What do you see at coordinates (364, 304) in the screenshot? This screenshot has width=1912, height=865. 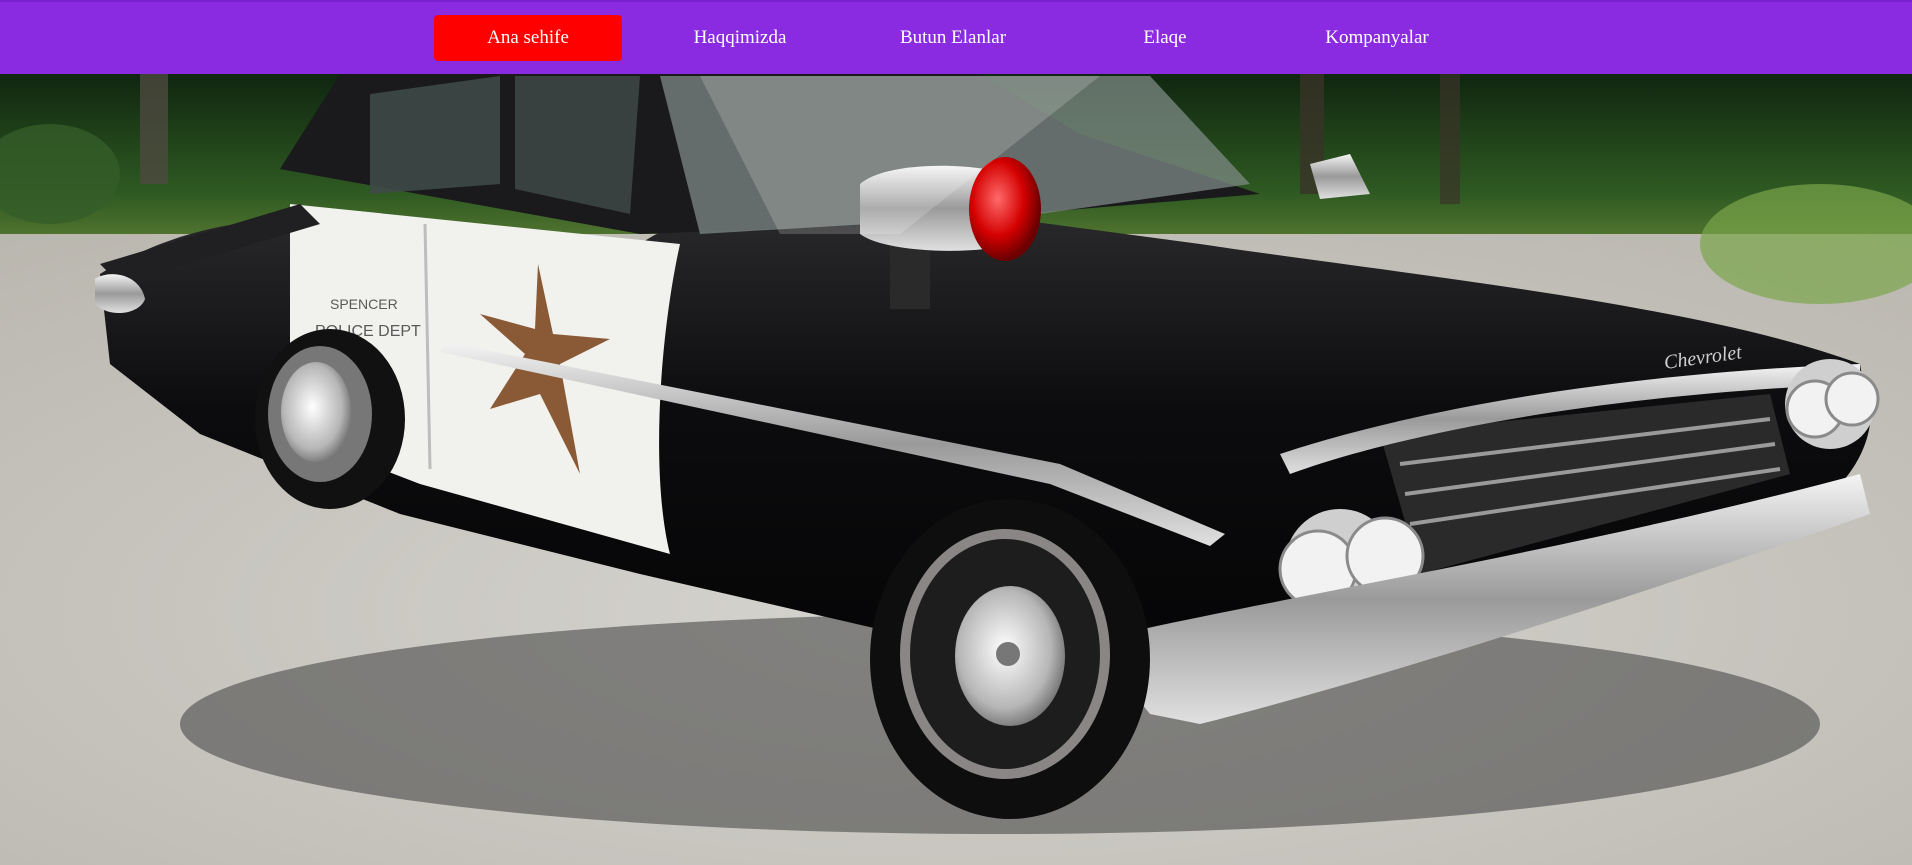 I see `door-text-line1: SPENCER` at bounding box center [364, 304].